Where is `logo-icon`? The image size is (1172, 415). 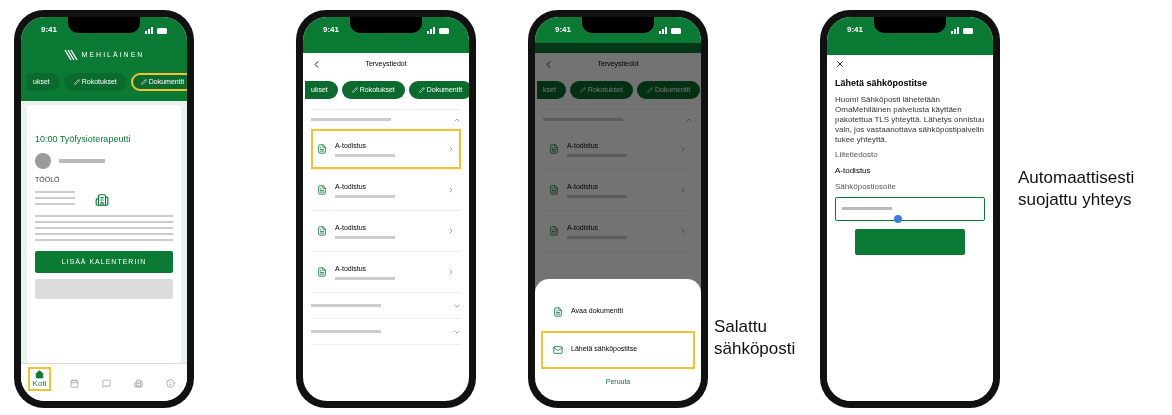
logo-icon is located at coordinates (70, 55).